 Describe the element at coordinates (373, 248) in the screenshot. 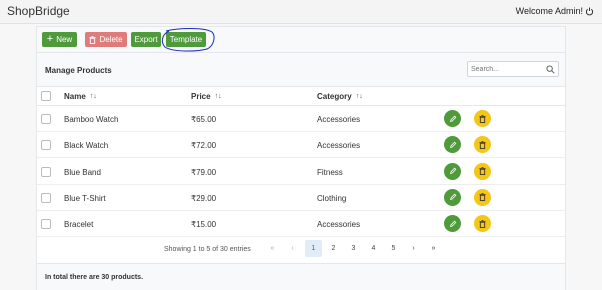

I see `page-button-4: 4` at that location.